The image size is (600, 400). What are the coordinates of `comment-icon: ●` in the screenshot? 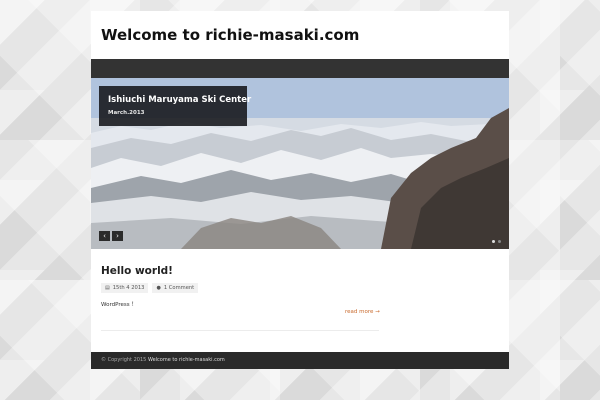 It's located at (158, 288).